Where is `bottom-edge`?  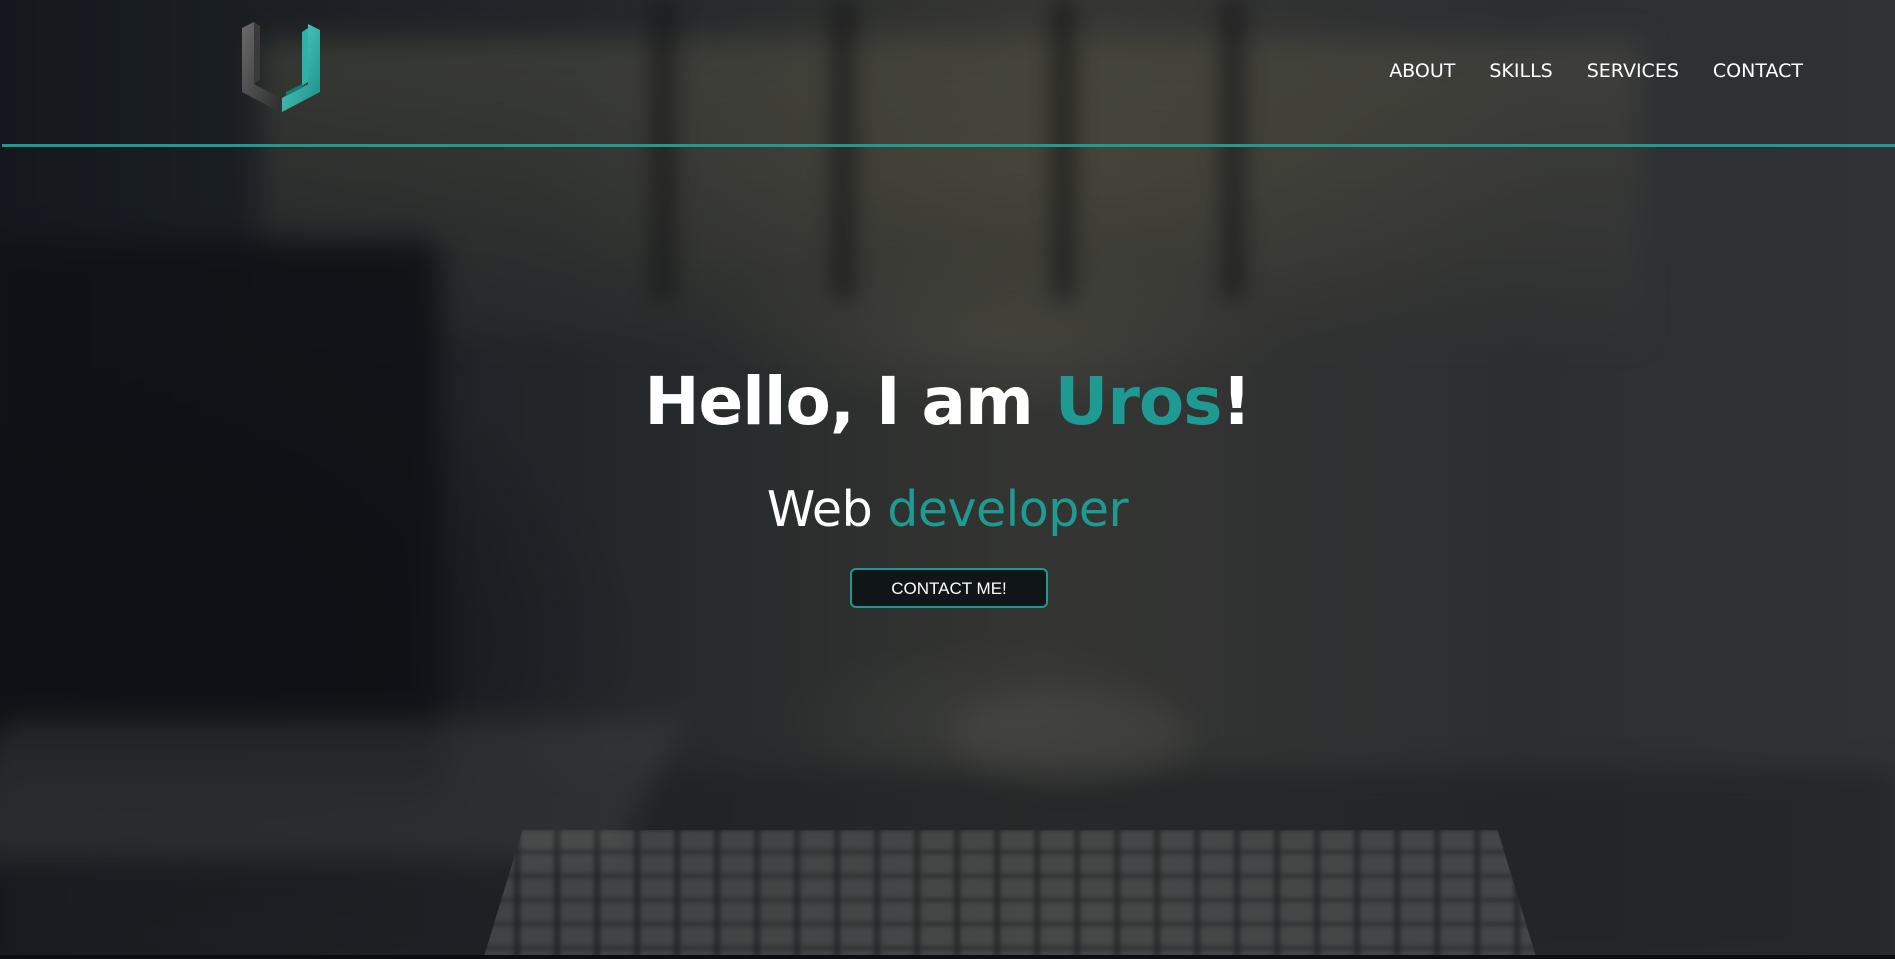 bottom-edge is located at coordinates (947, 957).